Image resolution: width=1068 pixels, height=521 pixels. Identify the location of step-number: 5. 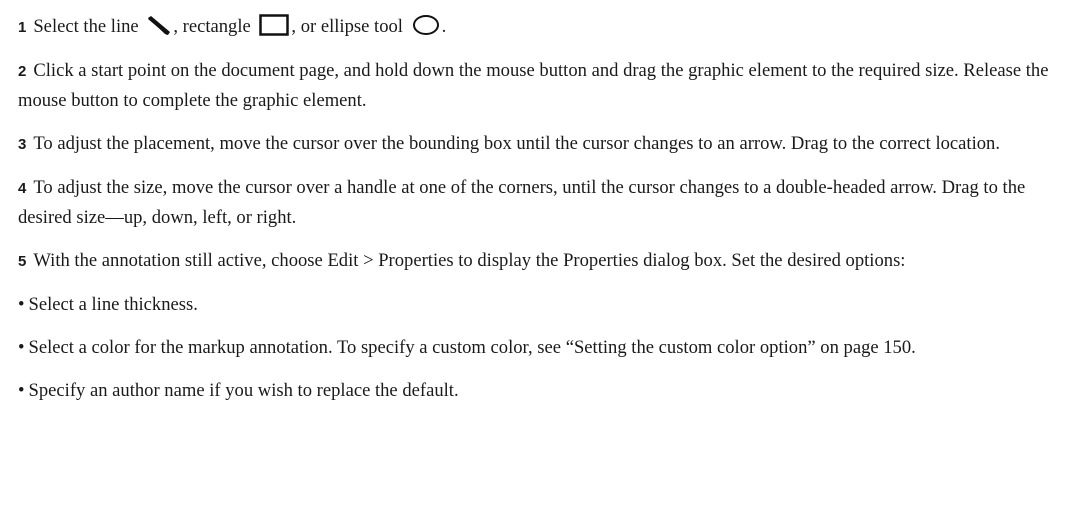
(22, 261).